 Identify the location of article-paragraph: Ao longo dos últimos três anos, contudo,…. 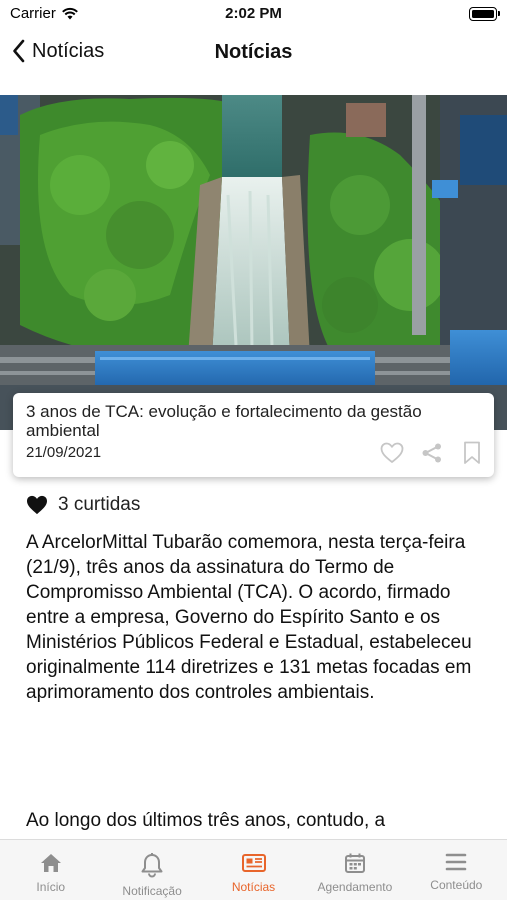
(206, 820).